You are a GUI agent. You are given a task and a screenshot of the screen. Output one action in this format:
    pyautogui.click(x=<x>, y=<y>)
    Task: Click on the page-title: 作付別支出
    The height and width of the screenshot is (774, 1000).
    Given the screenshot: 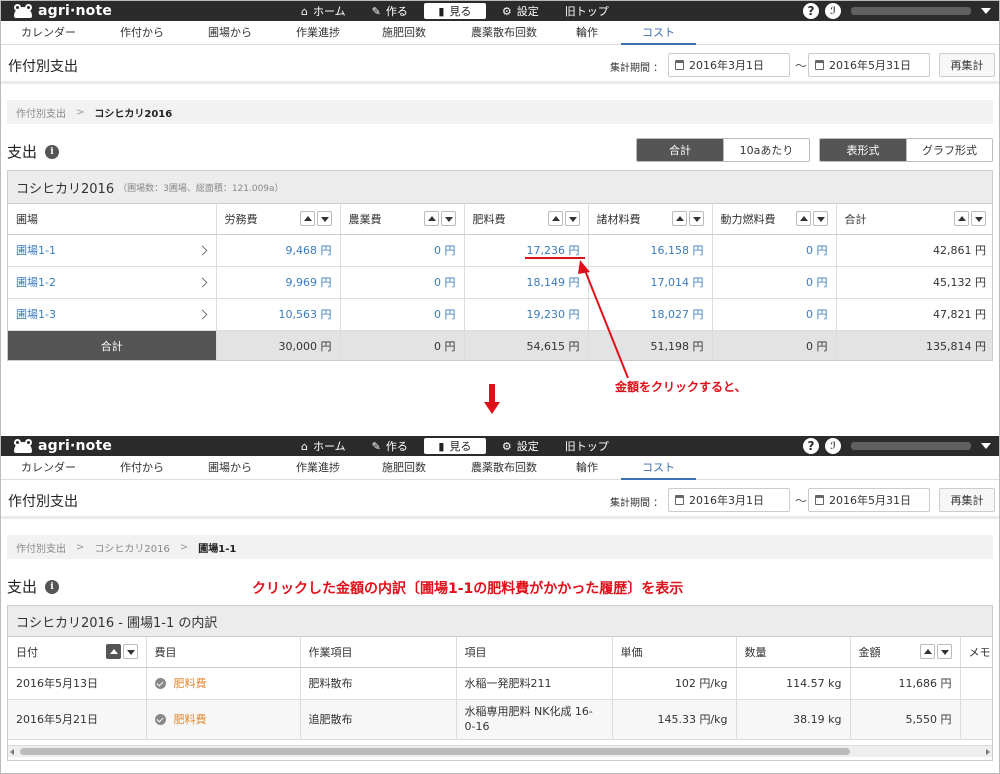 What is the action you would take?
    pyautogui.click(x=43, y=502)
    